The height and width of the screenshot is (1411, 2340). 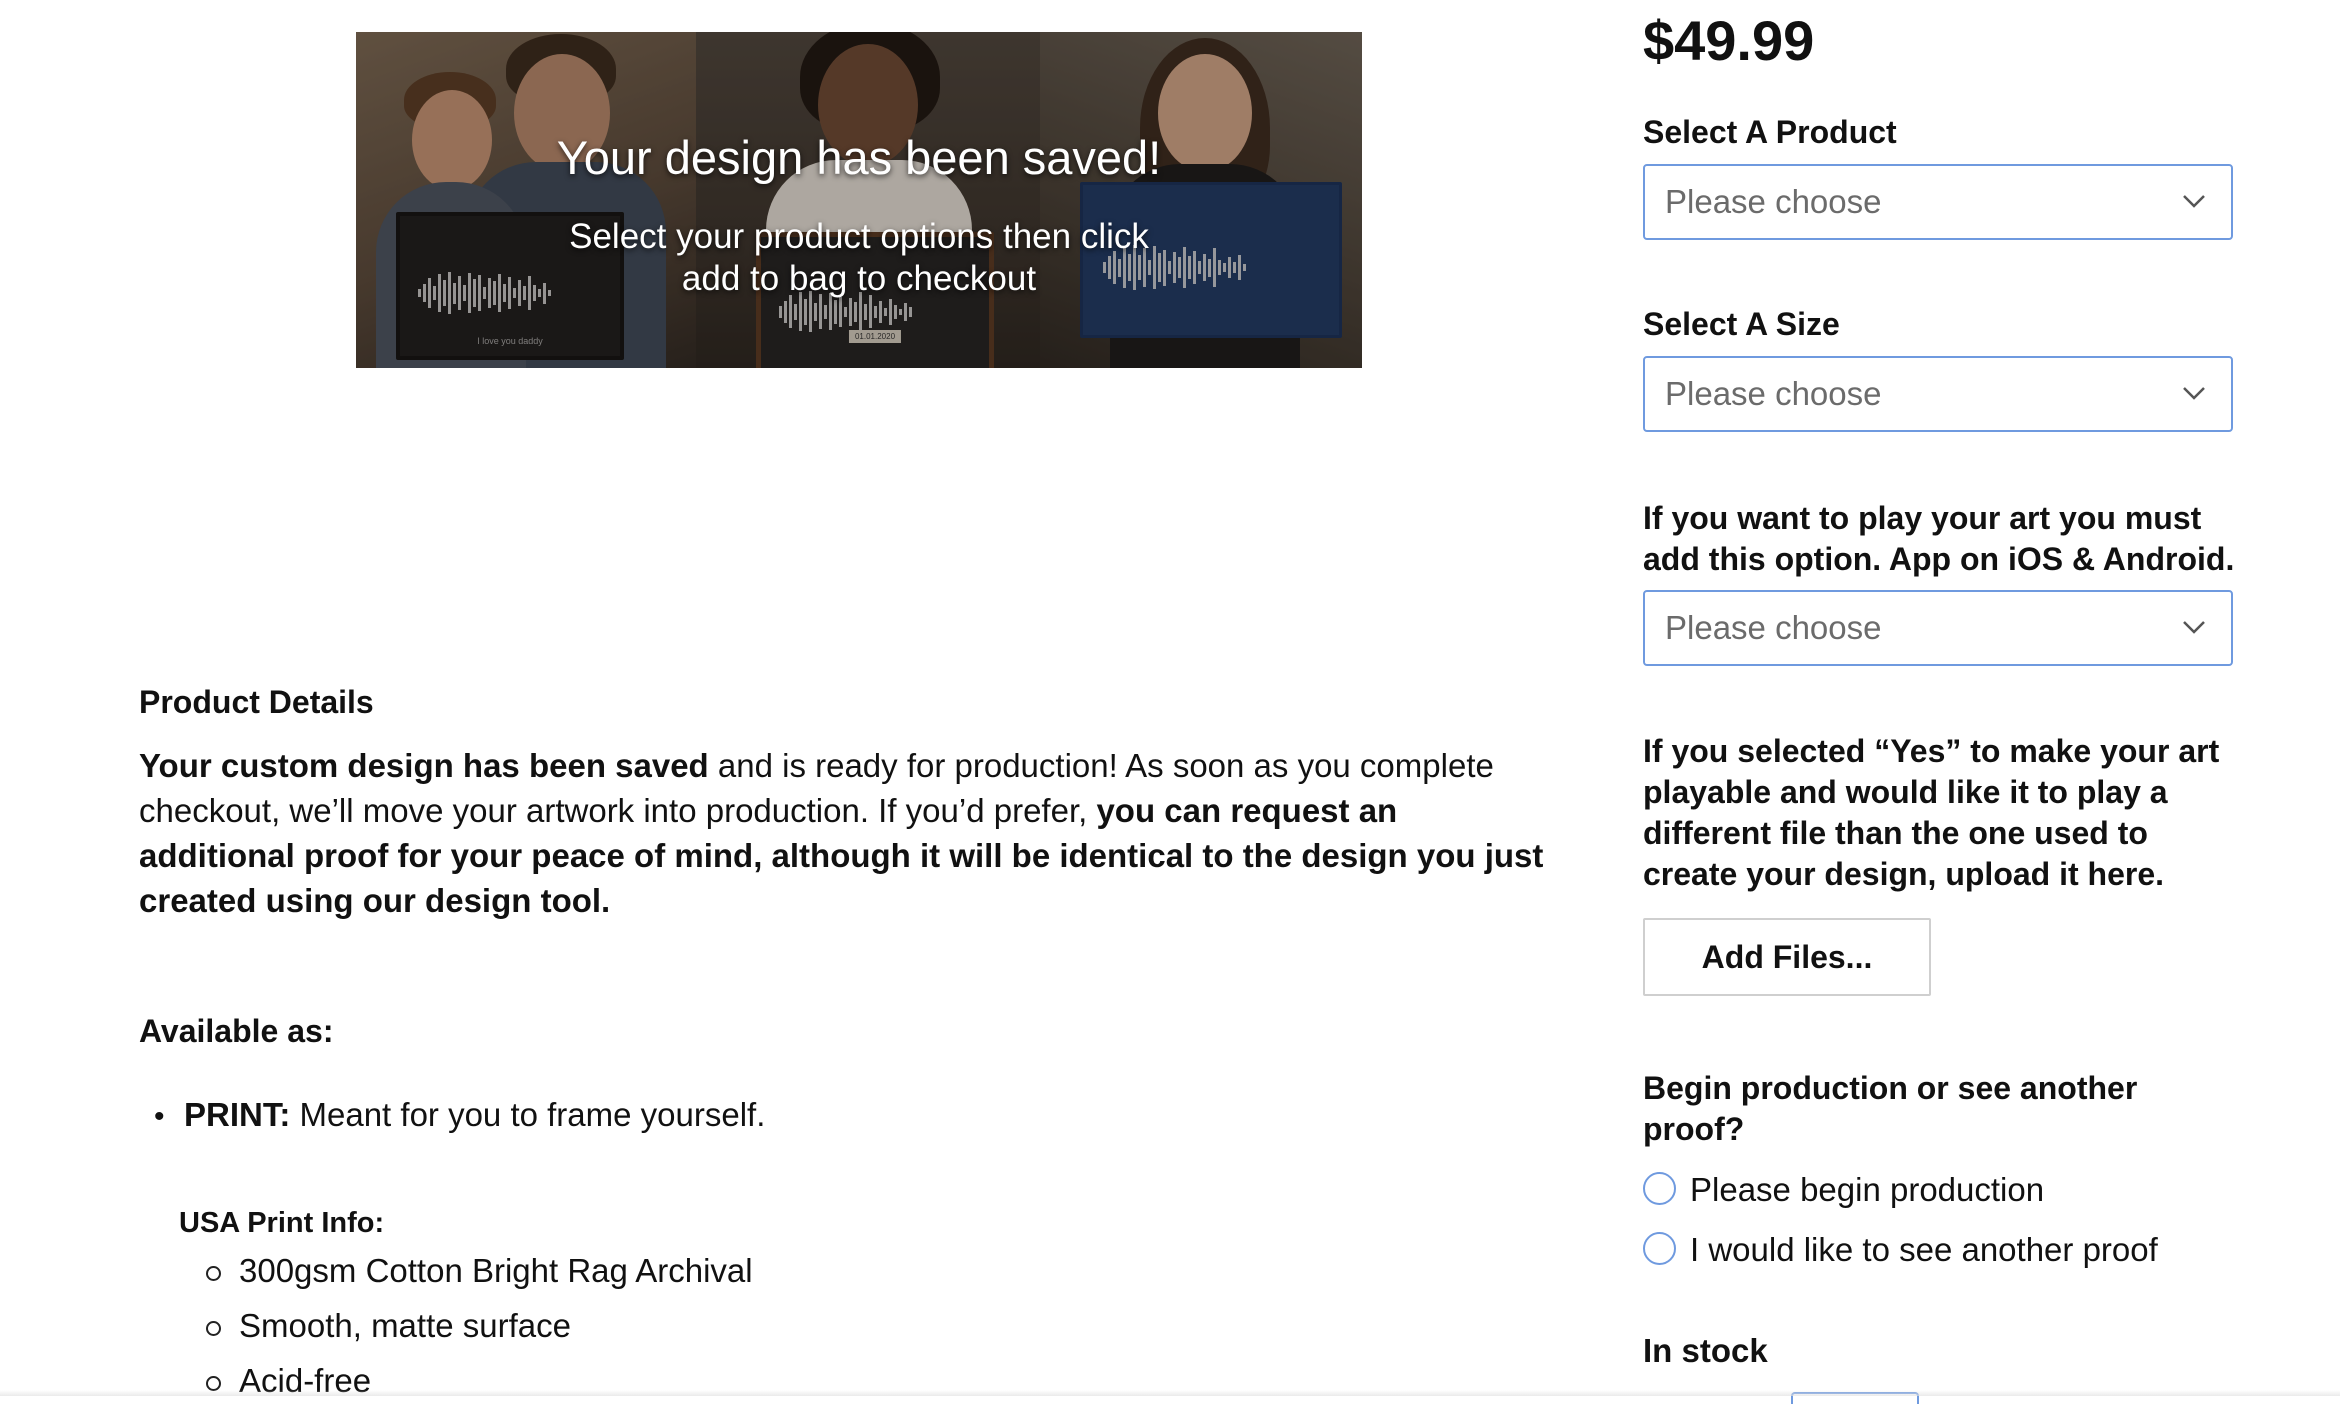 What do you see at coordinates (1741, 324) in the screenshot?
I see `select-size-label: Select A Size` at bounding box center [1741, 324].